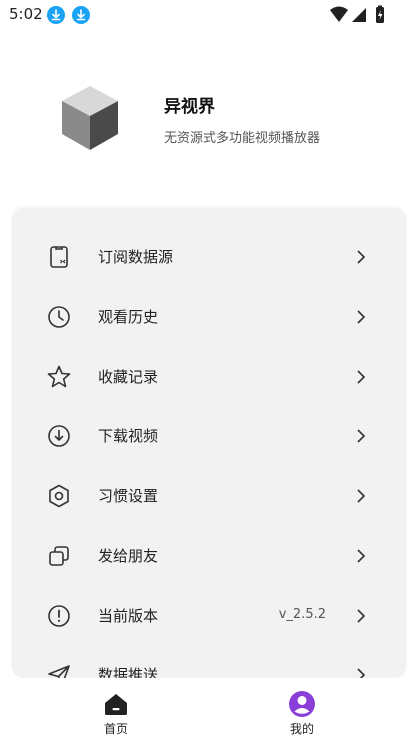 This screenshot has width=418, height=743. I want to click on bottom-navigation: 首页 我的, so click(209, 710).